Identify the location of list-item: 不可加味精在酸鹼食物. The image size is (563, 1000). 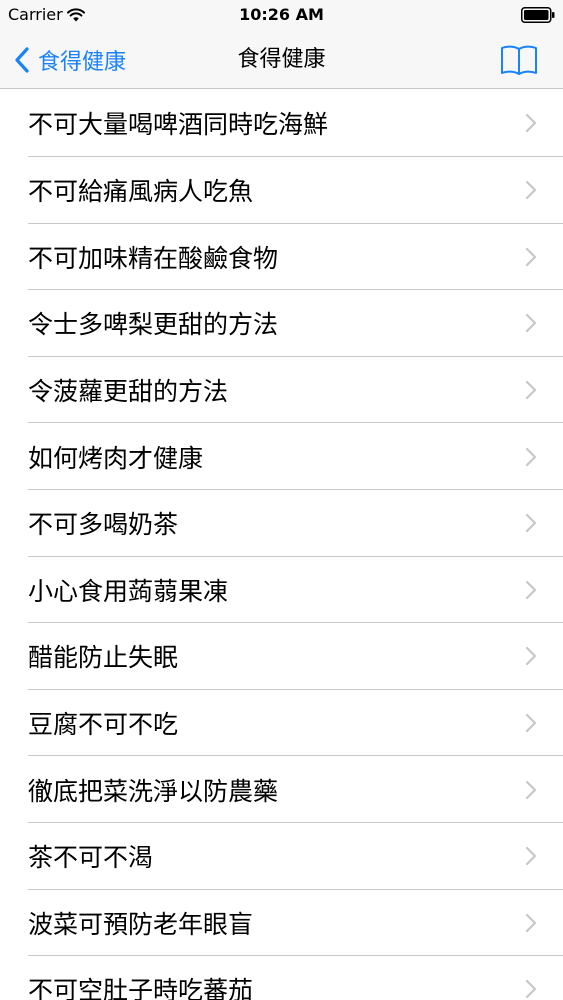
(281, 257).